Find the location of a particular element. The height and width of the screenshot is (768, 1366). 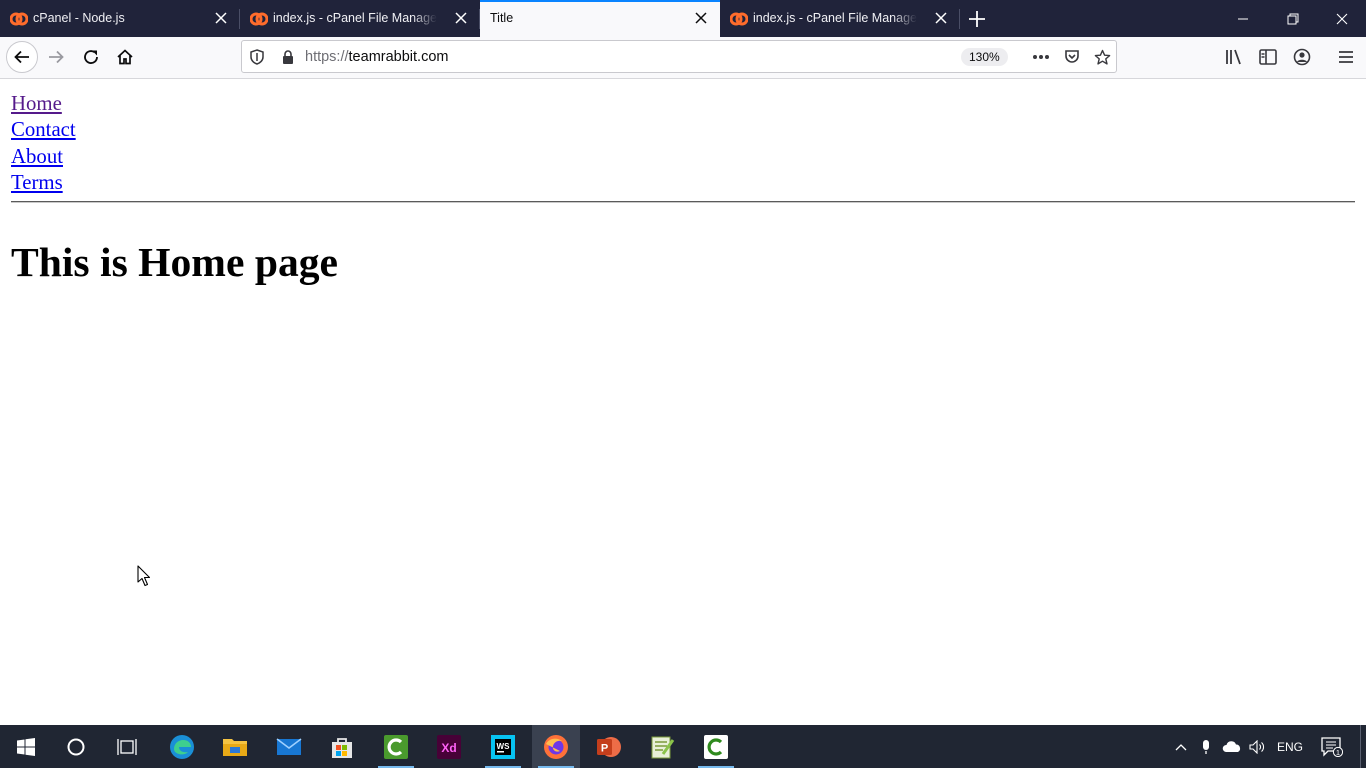

home-button is located at coordinates (125, 57).